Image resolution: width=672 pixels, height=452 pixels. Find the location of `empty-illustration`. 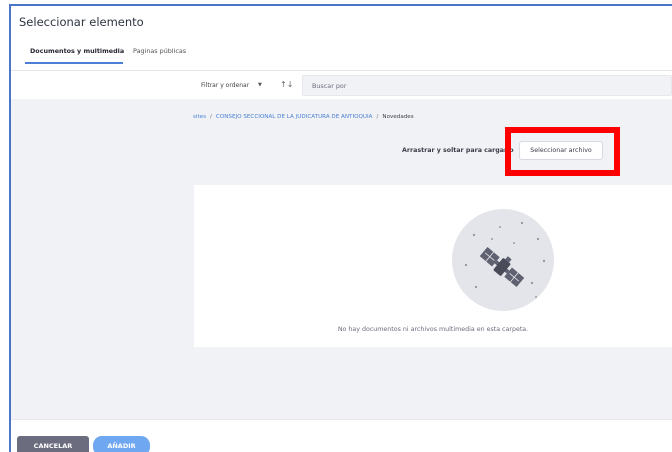

empty-illustration is located at coordinates (503, 260).